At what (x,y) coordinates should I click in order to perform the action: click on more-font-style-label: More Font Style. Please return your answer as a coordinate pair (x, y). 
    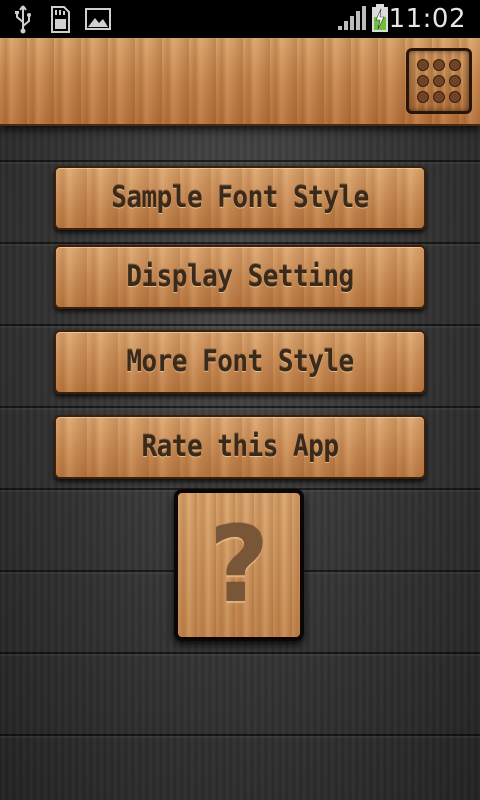
    Looking at the image, I should click on (240, 362).